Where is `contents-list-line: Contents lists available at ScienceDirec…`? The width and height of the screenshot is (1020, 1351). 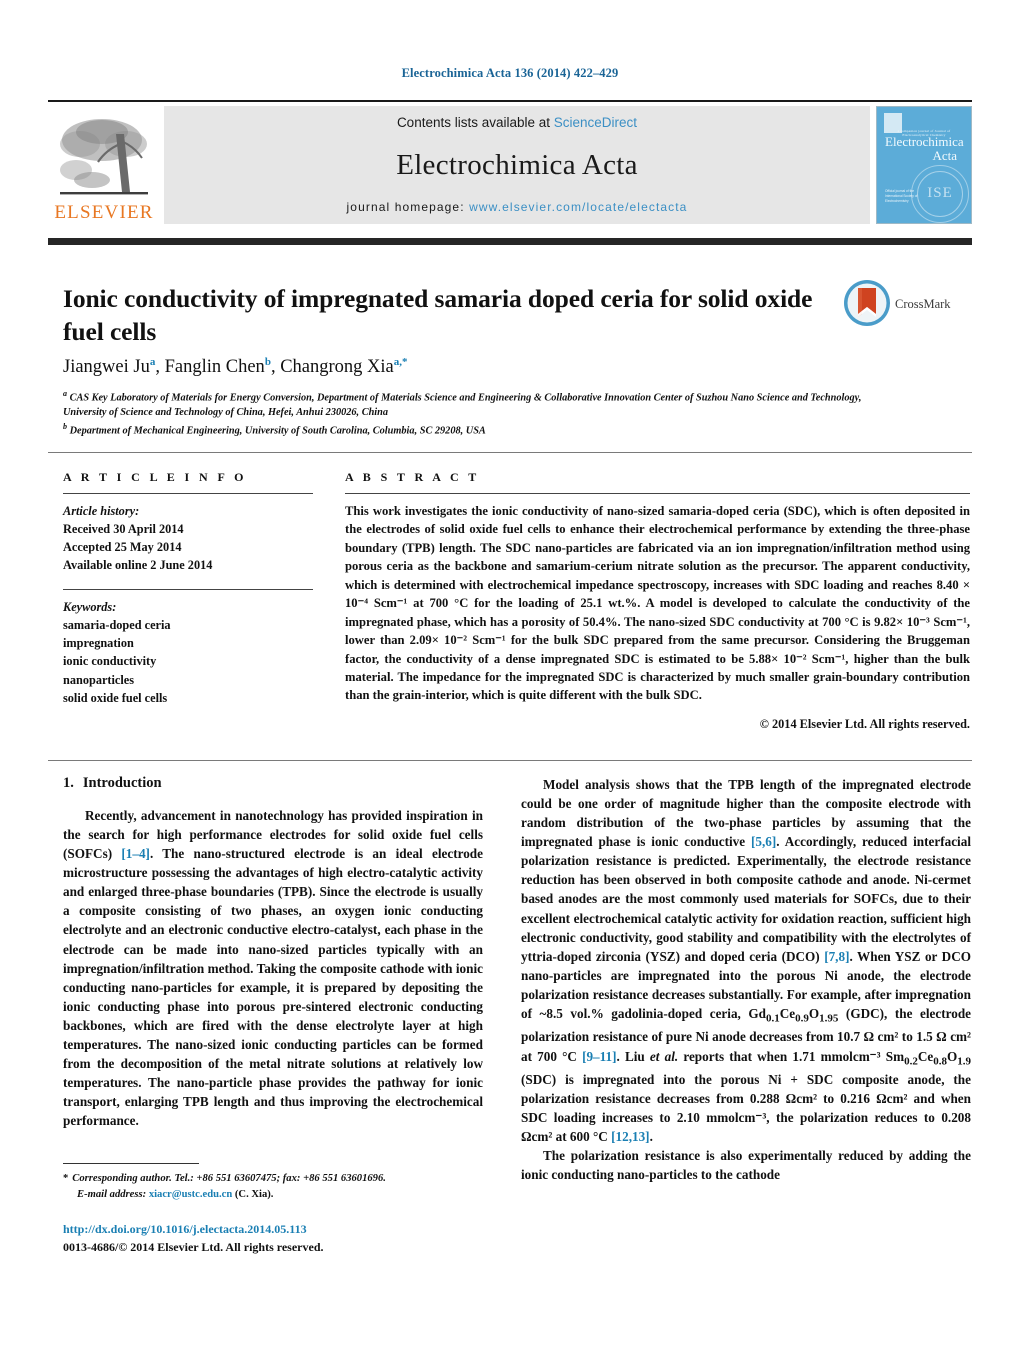
contents-list-line: Contents lists available at ScienceDirec… is located at coordinates (517, 122).